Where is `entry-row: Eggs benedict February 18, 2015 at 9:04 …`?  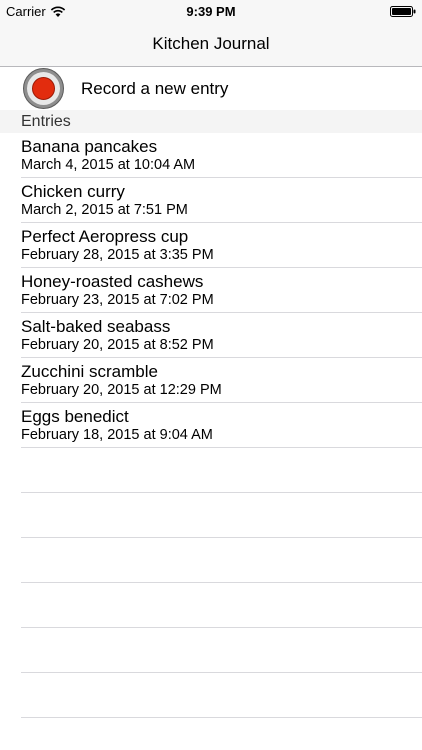 entry-row: Eggs benedict February 18, 2015 at 9:04 … is located at coordinates (221, 425).